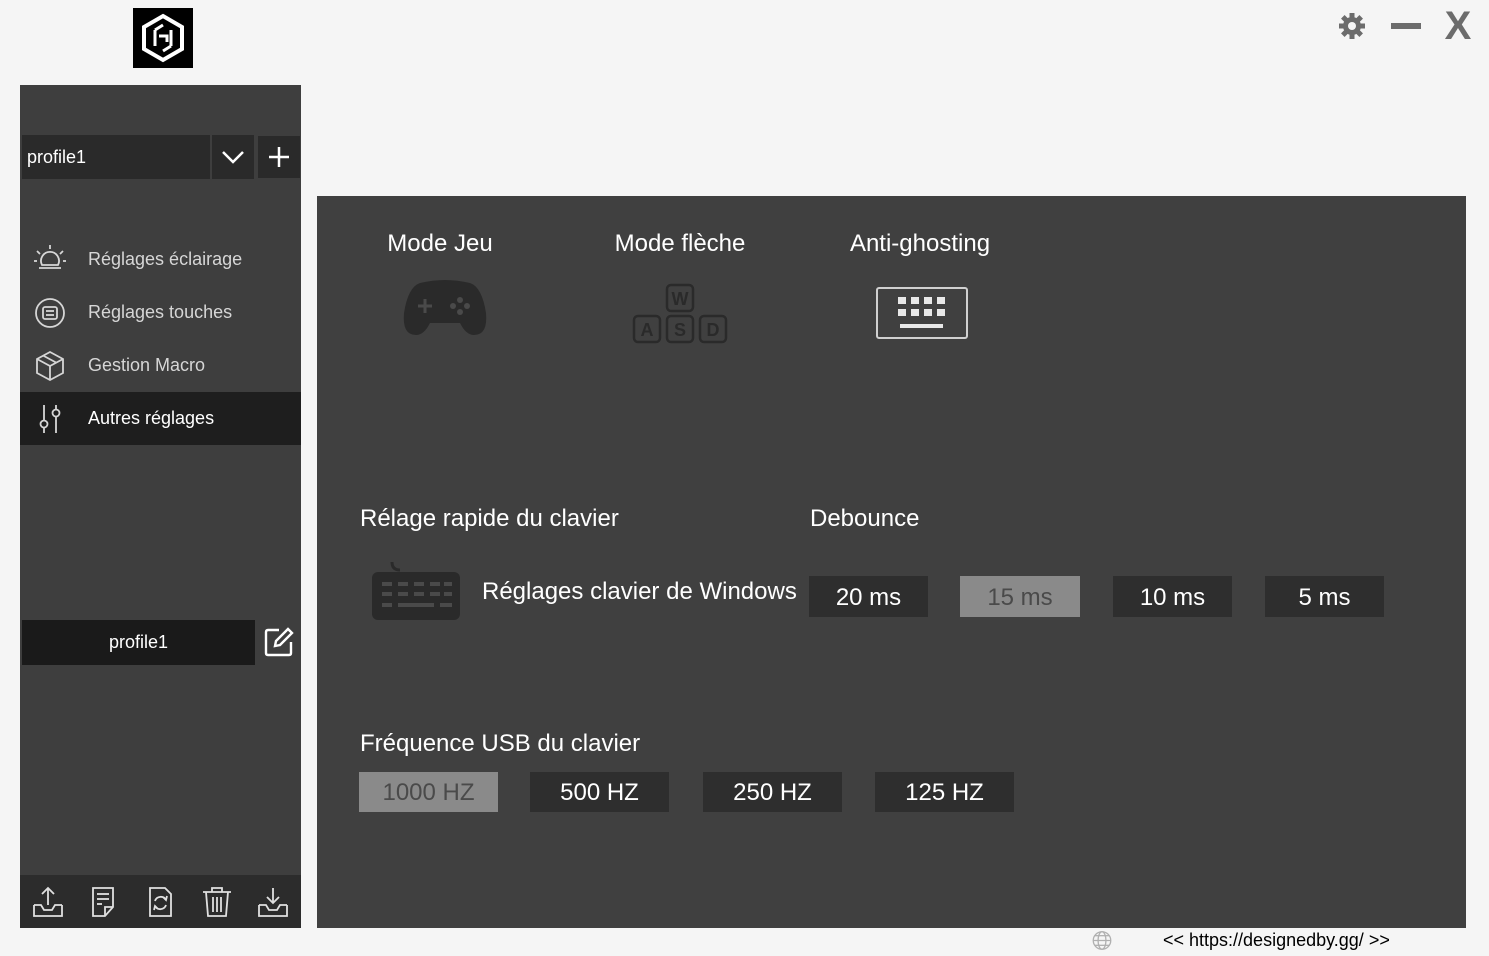  Describe the element at coordinates (1458, 26) in the screenshot. I see `close-button: X` at that location.